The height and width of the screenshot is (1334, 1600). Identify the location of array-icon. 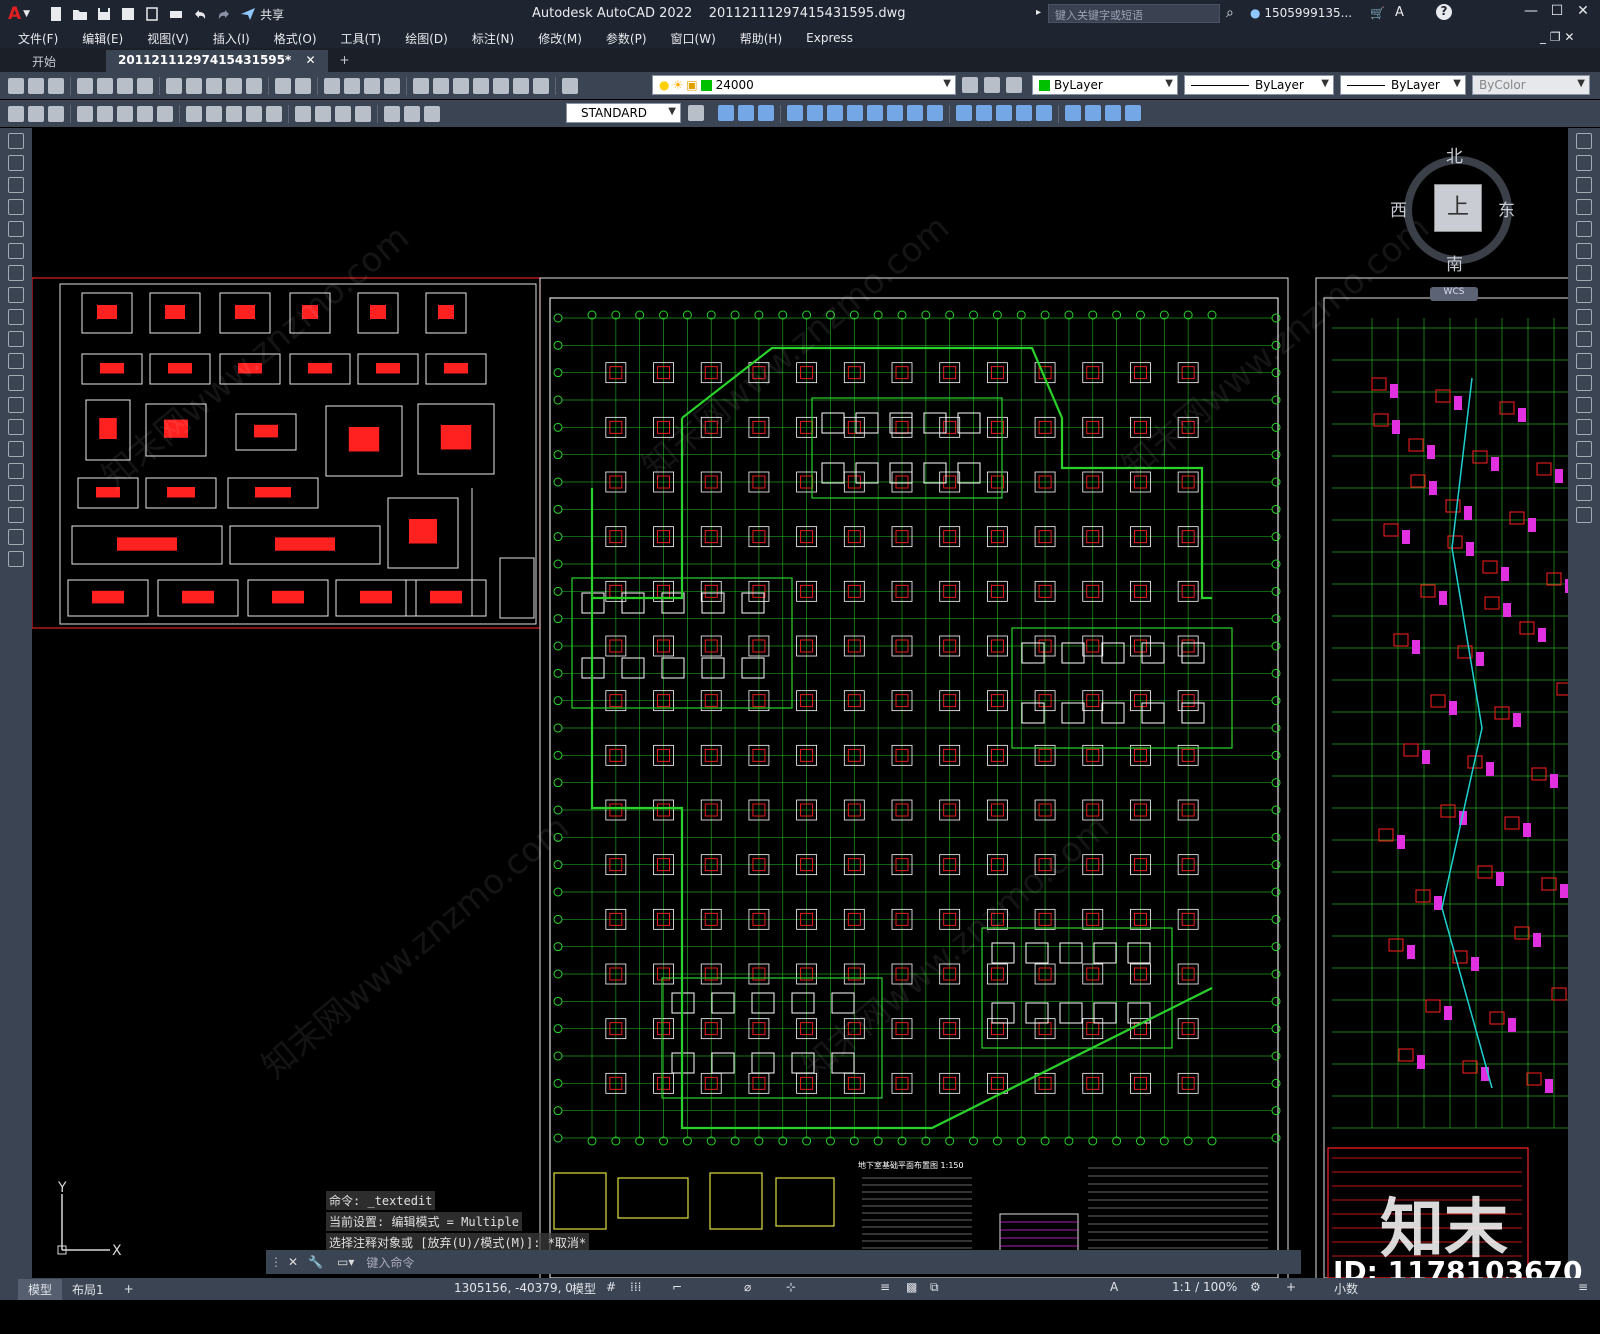
(1584, 229).